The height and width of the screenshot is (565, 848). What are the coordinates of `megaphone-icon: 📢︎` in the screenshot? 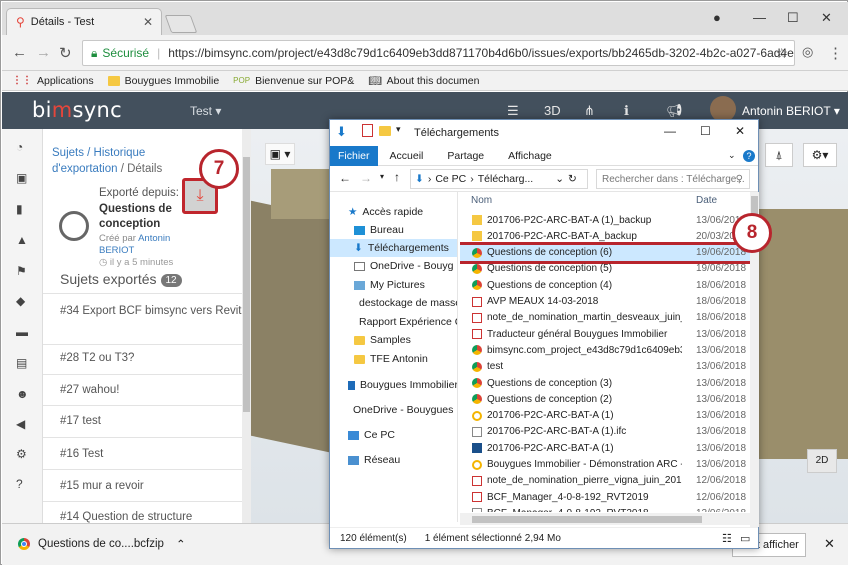 It's located at (674, 111).